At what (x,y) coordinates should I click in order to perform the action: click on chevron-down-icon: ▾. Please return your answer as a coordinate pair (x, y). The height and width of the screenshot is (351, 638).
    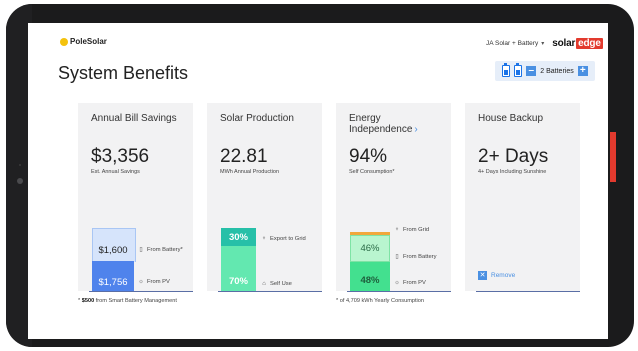
    Looking at the image, I should click on (543, 44).